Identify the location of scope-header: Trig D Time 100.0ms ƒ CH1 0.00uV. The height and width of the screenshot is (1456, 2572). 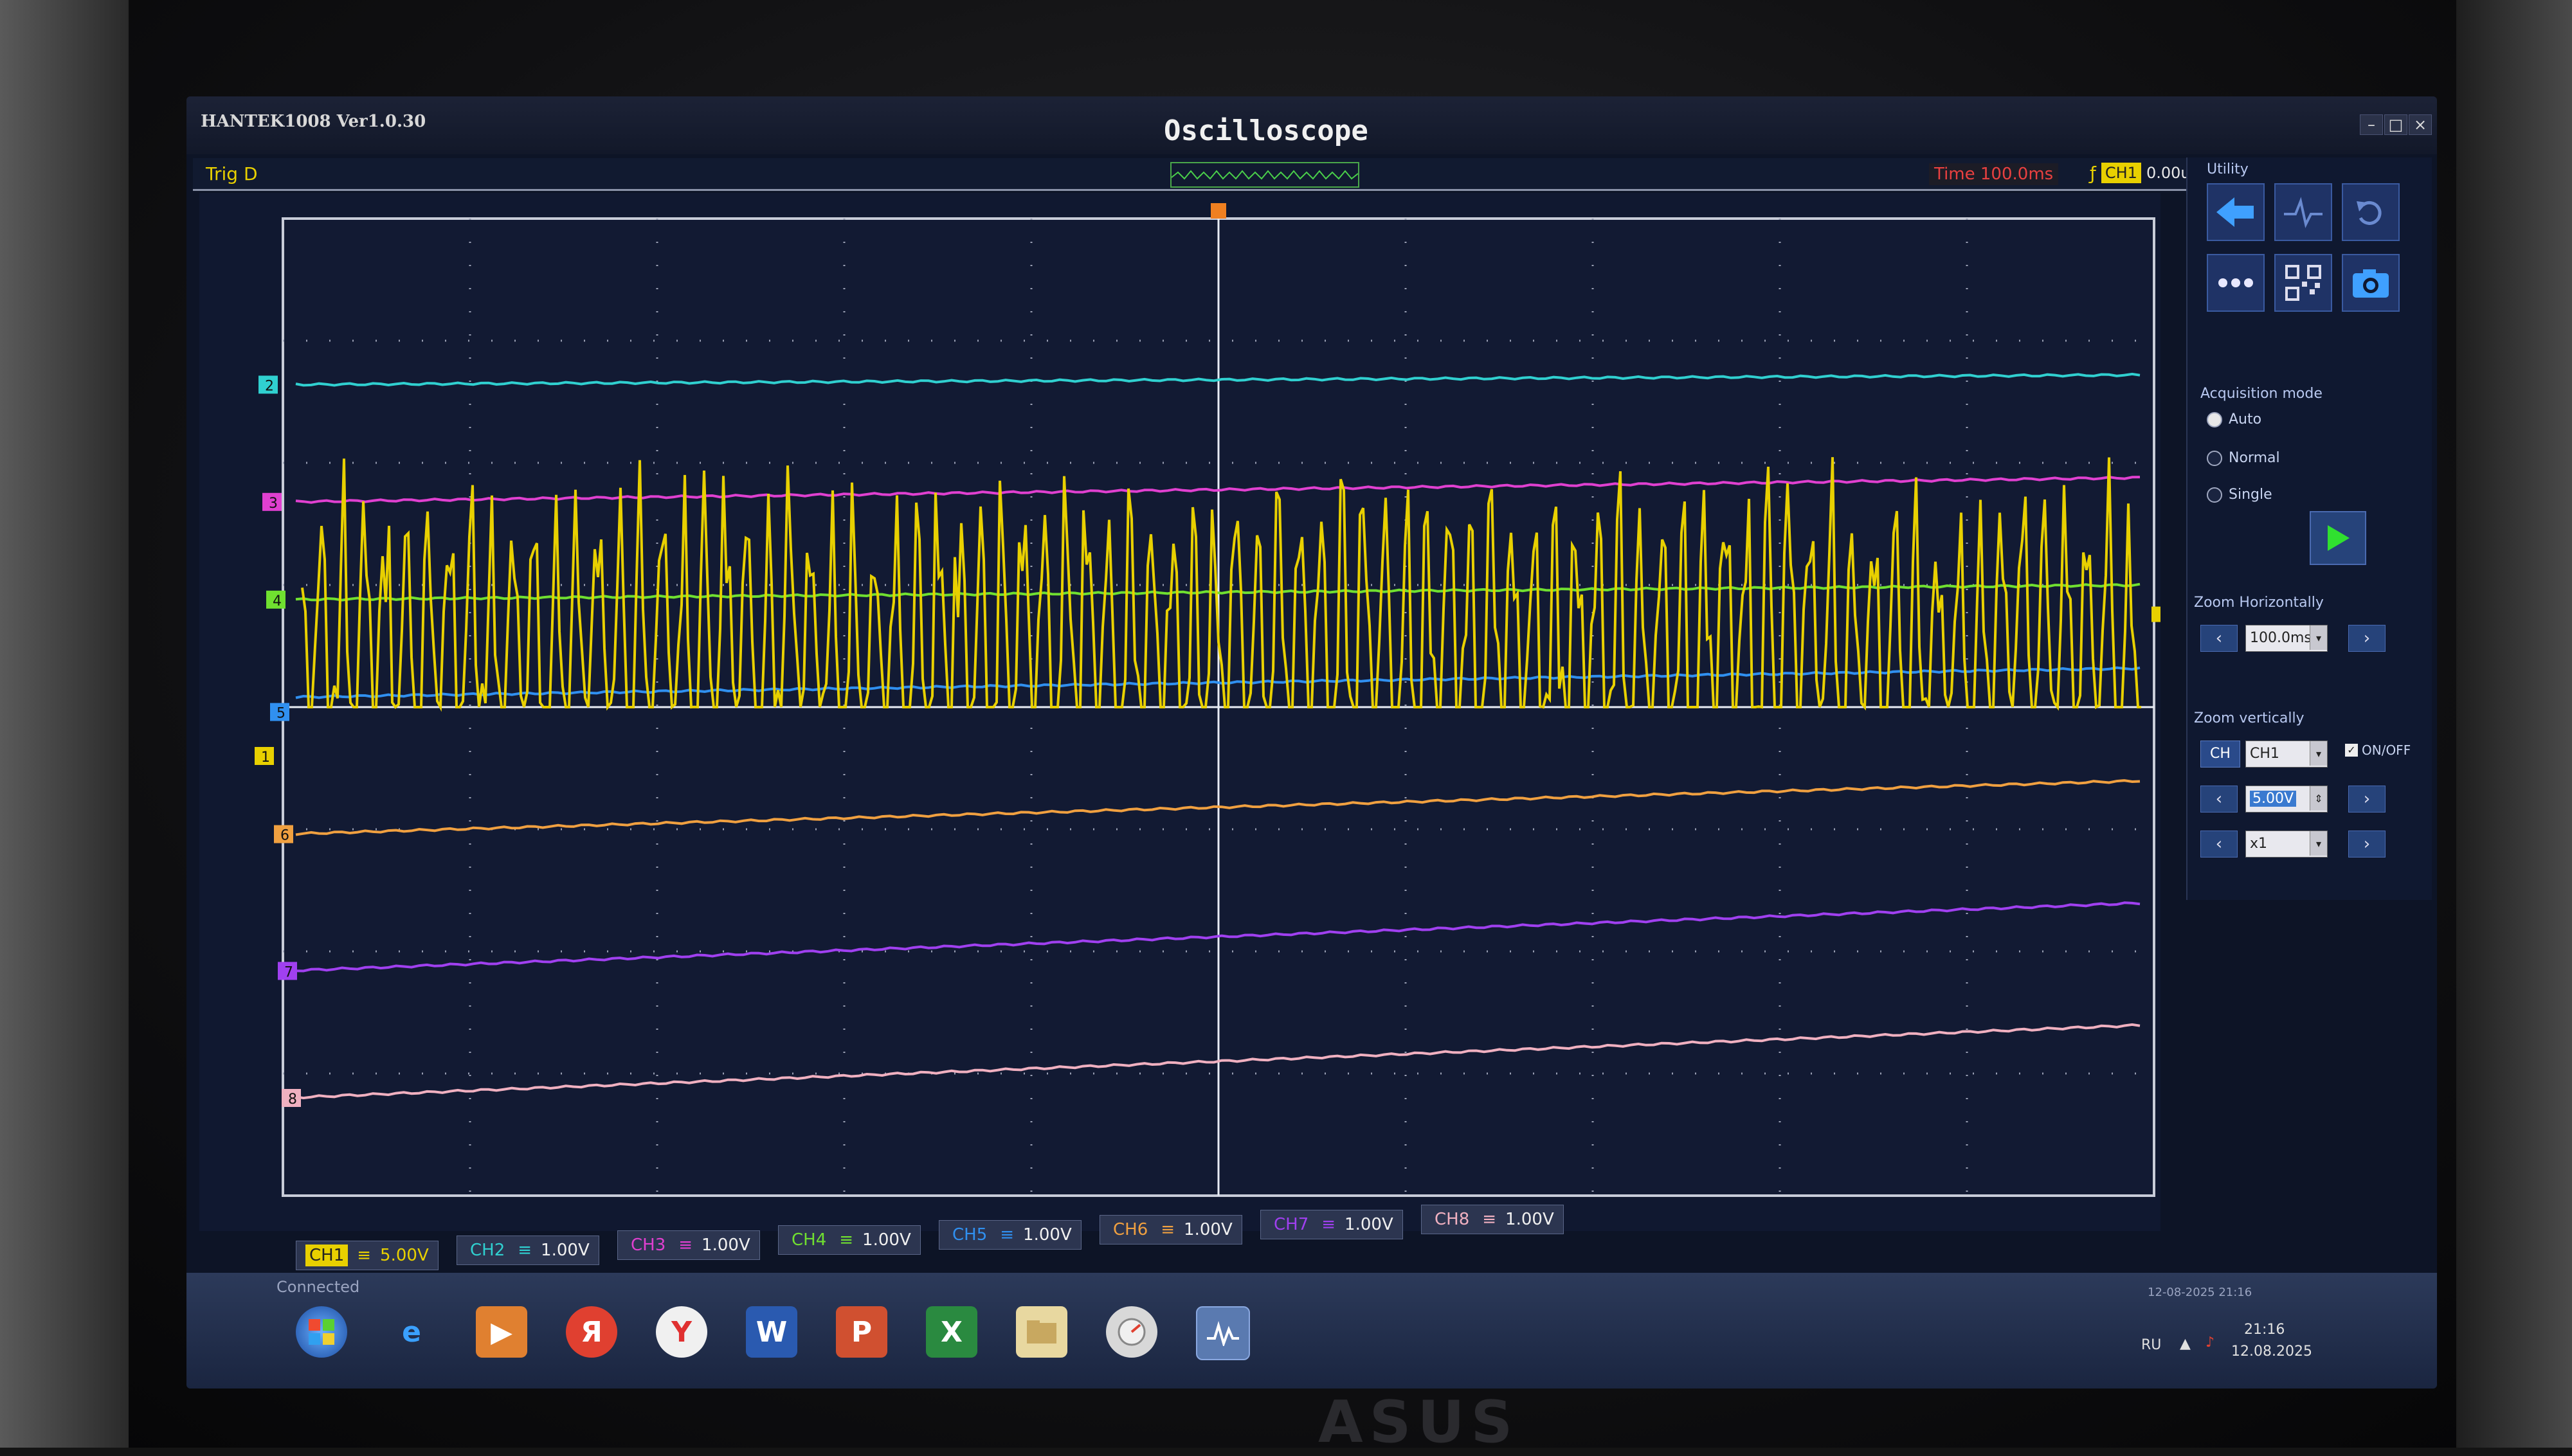
(1197, 174).